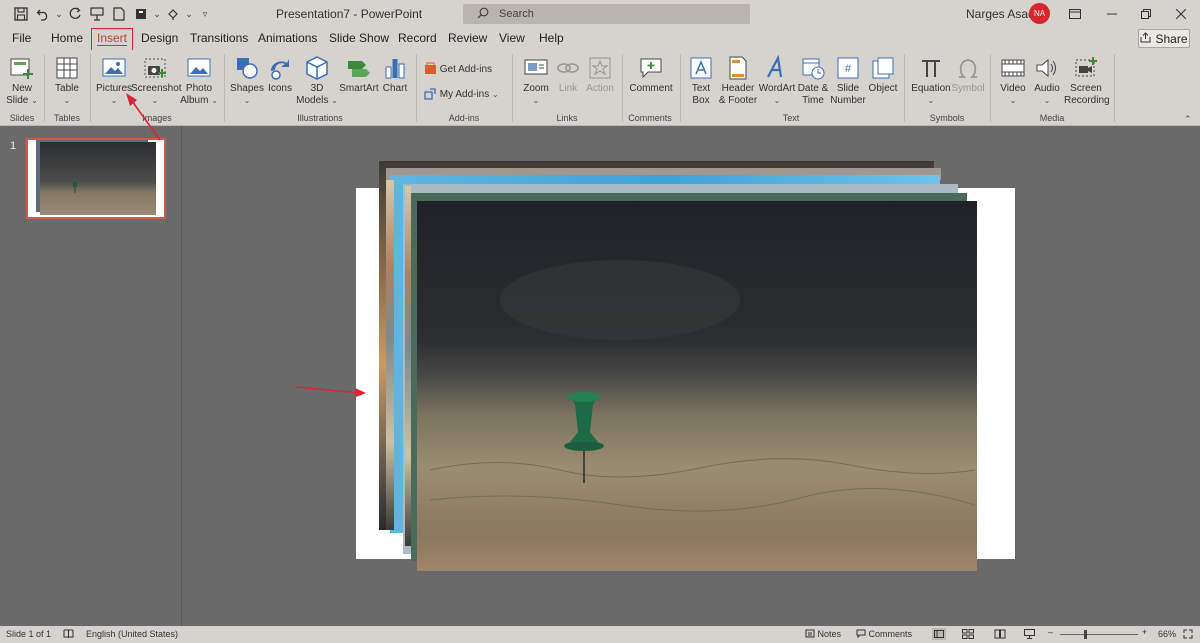 The height and width of the screenshot is (643, 1200). What do you see at coordinates (75, 14) in the screenshot?
I see `redo-icon` at bounding box center [75, 14].